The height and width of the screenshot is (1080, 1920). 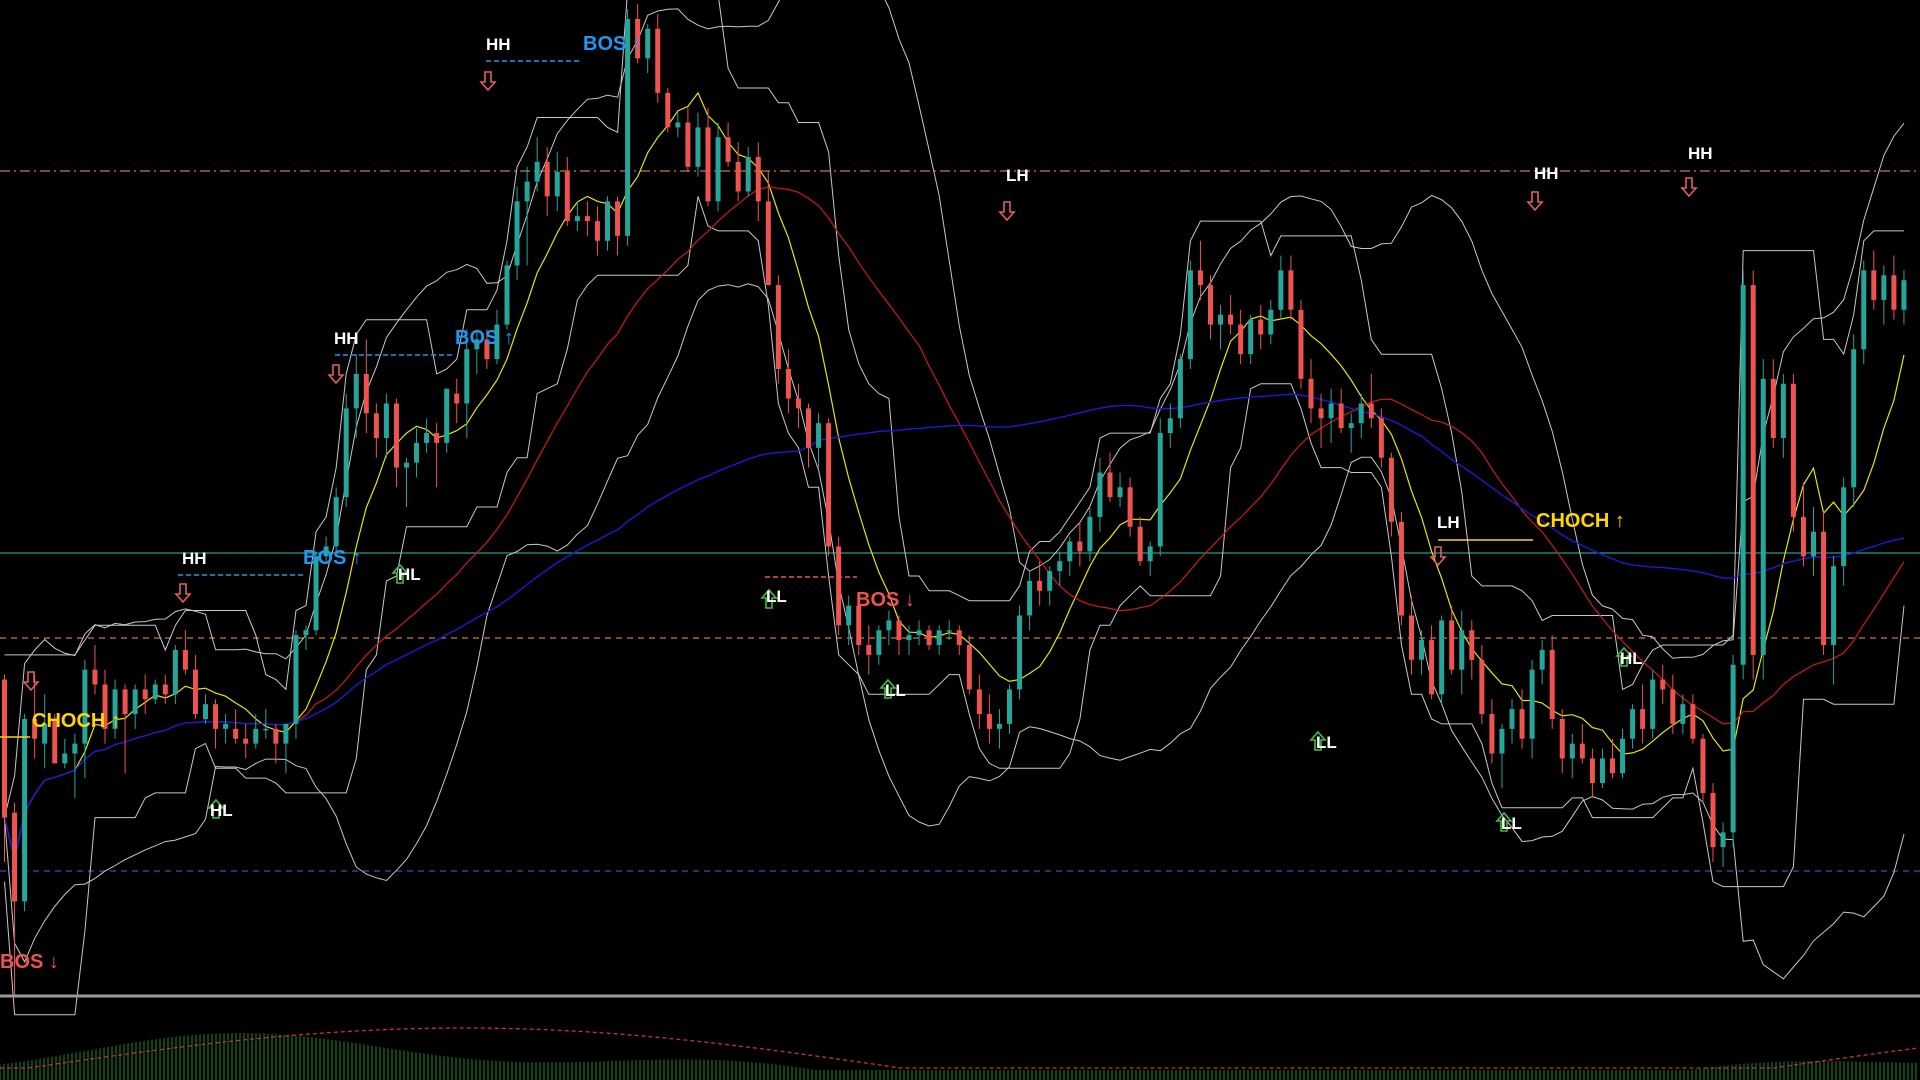 What do you see at coordinates (895, 690) in the screenshot?
I see `structure-label-12: LL` at bounding box center [895, 690].